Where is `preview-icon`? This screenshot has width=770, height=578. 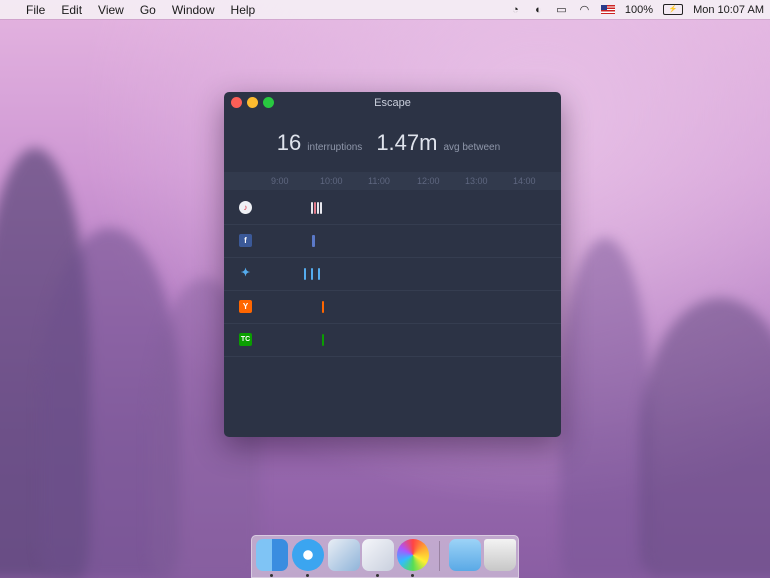 preview-icon is located at coordinates (344, 555).